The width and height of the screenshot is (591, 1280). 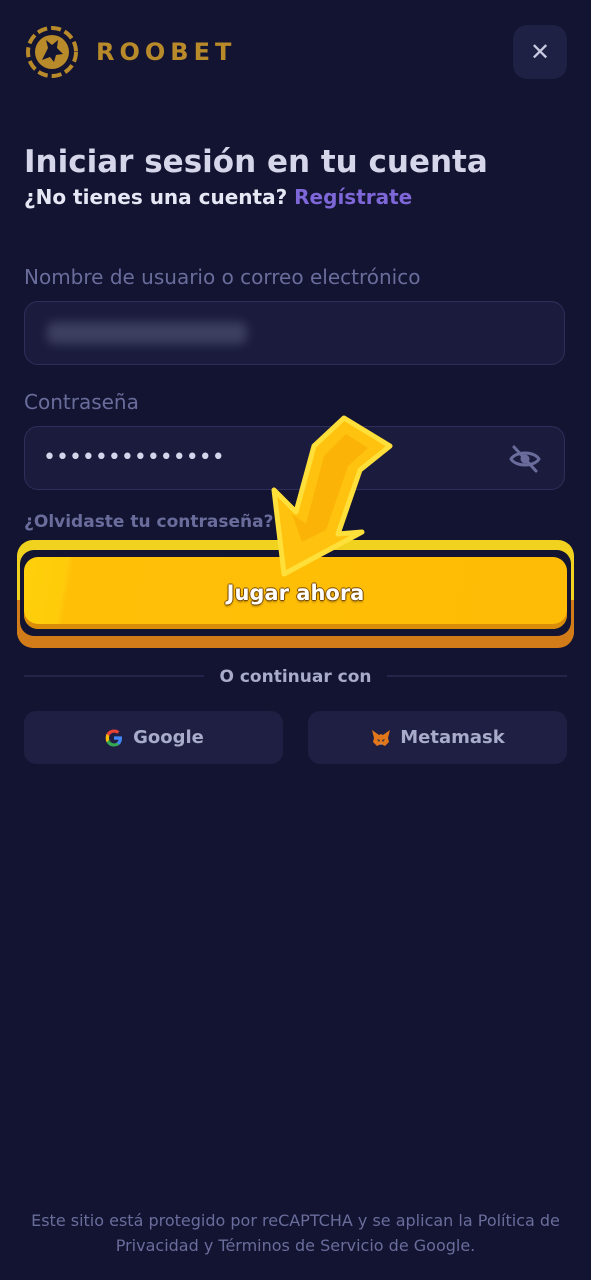 What do you see at coordinates (148, 522) in the screenshot?
I see `forgot-password-link: ¿Olvidaste tu contraseña?` at bounding box center [148, 522].